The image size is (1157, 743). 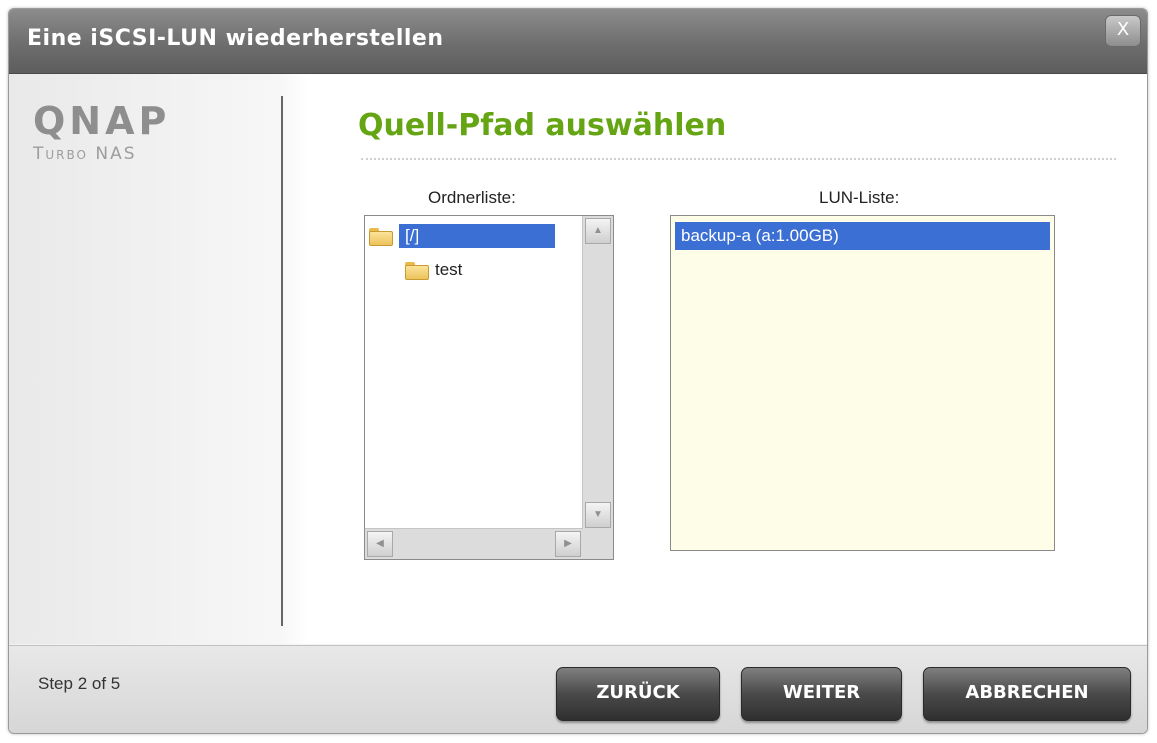 What do you see at coordinates (381, 237) in the screenshot?
I see `folder-open-icon` at bounding box center [381, 237].